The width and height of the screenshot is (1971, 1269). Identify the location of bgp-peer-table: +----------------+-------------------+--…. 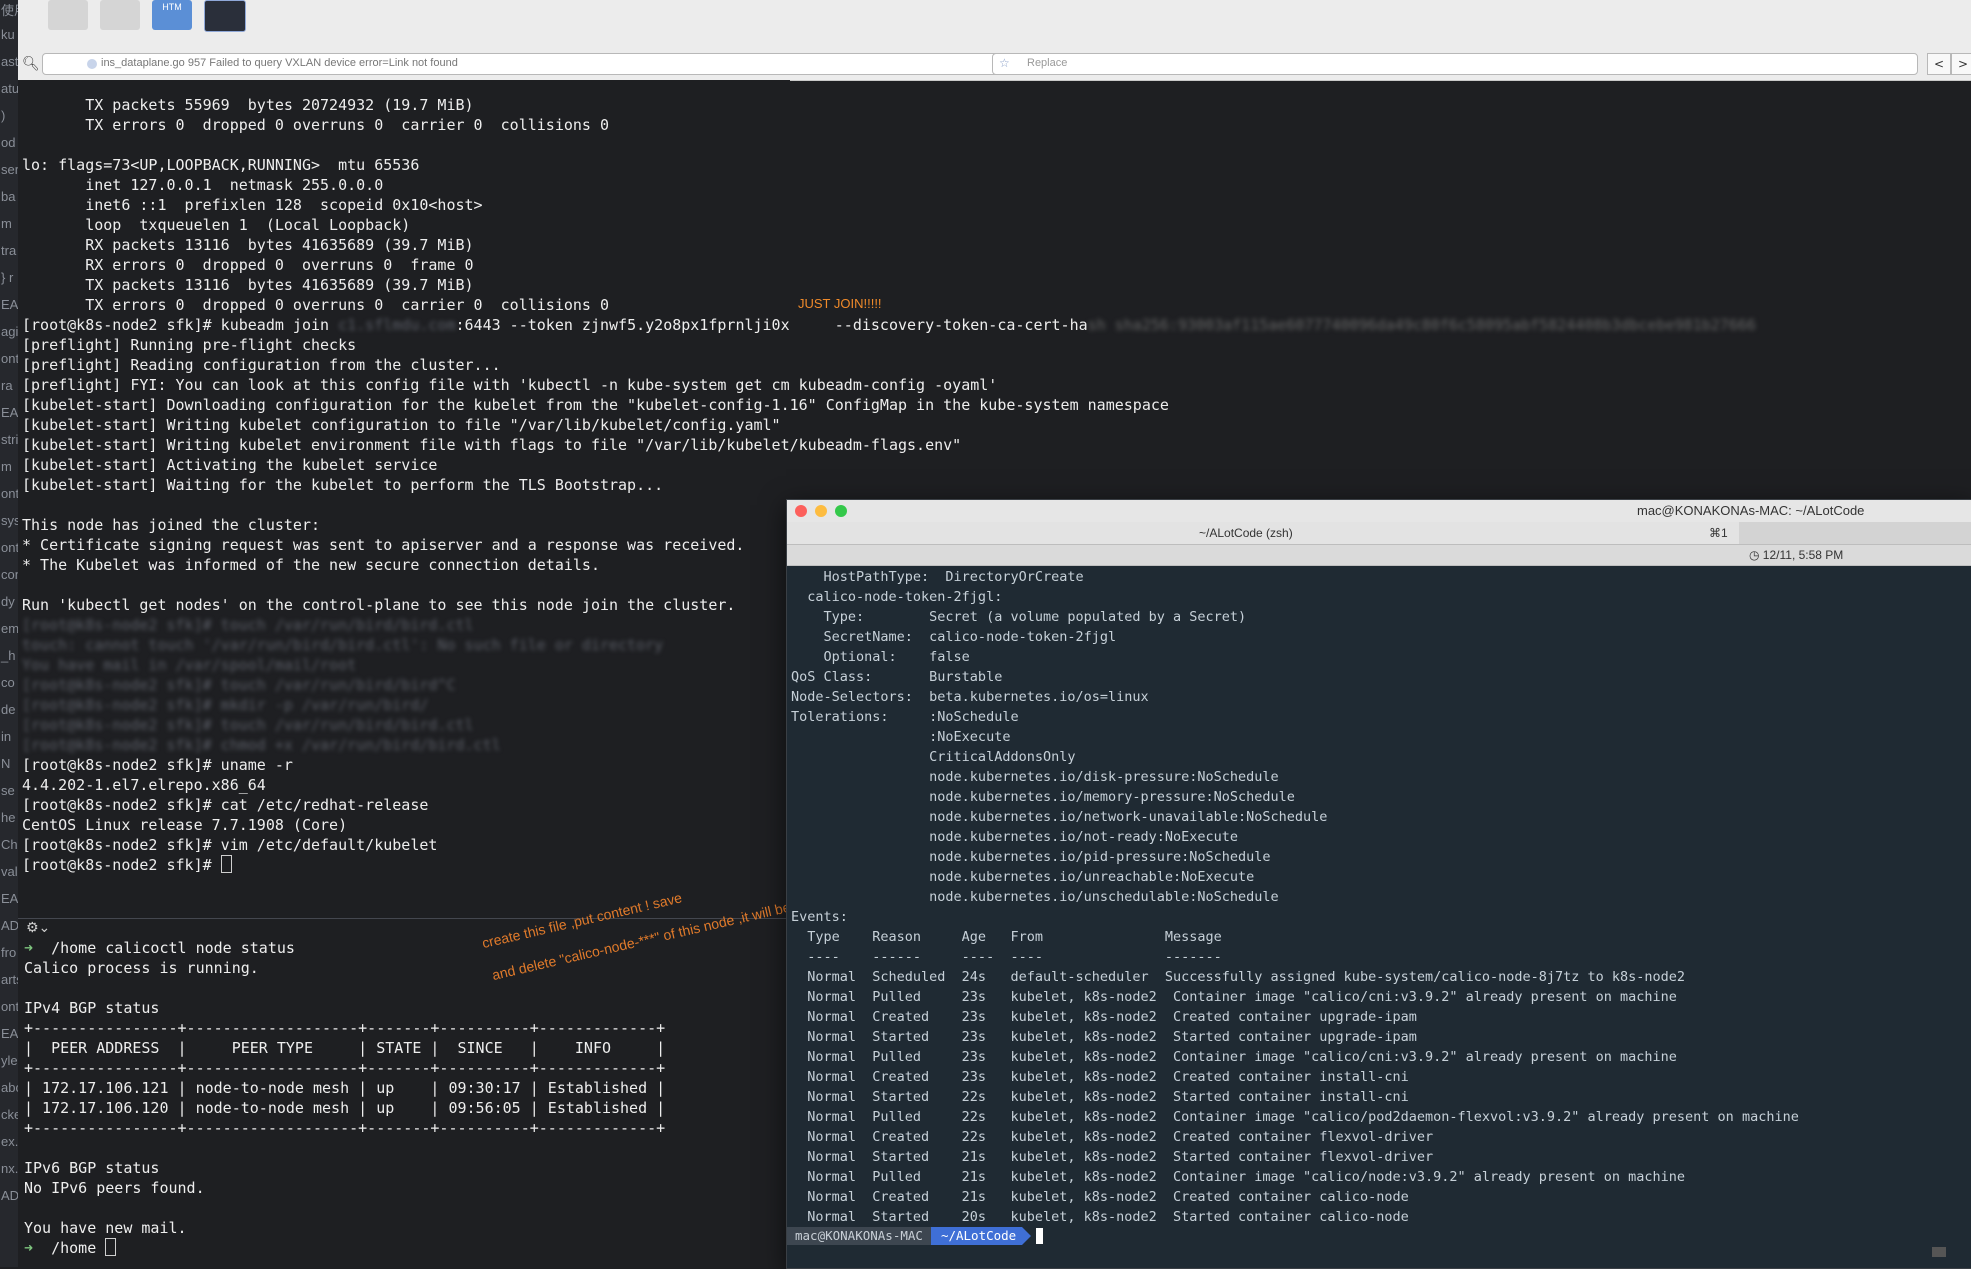
(344, 1078).